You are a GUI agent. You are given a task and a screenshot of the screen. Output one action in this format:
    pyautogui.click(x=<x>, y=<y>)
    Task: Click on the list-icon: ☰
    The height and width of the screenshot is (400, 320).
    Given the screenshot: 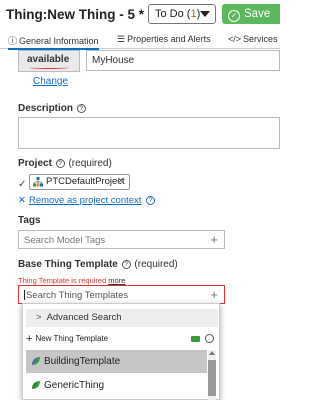 What is the action you would take?
    pyautogui.click(x=121, y=39)
    